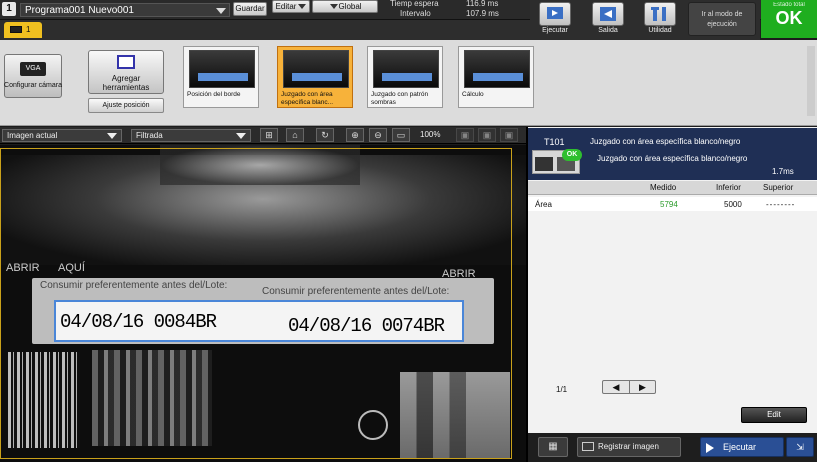 Image resolution: width=817 pixels, height=462 pixels. Describe the element at coordinates (33, 69) in the screenshot. I see `vga-icon: VGA` at that location.